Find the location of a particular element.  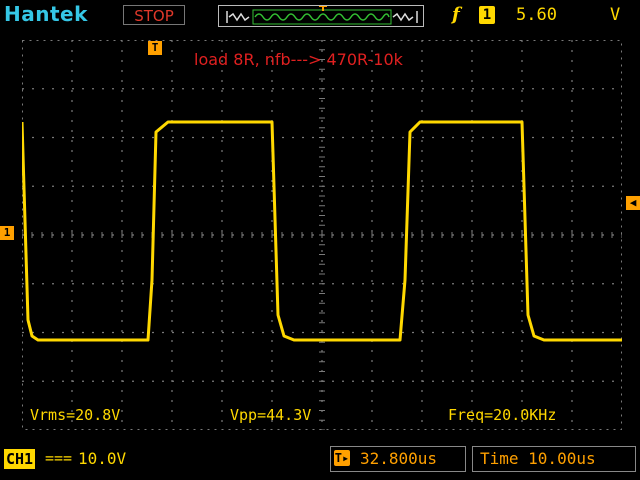

brand-logo: Hantek is located at coordinates (46, 14).